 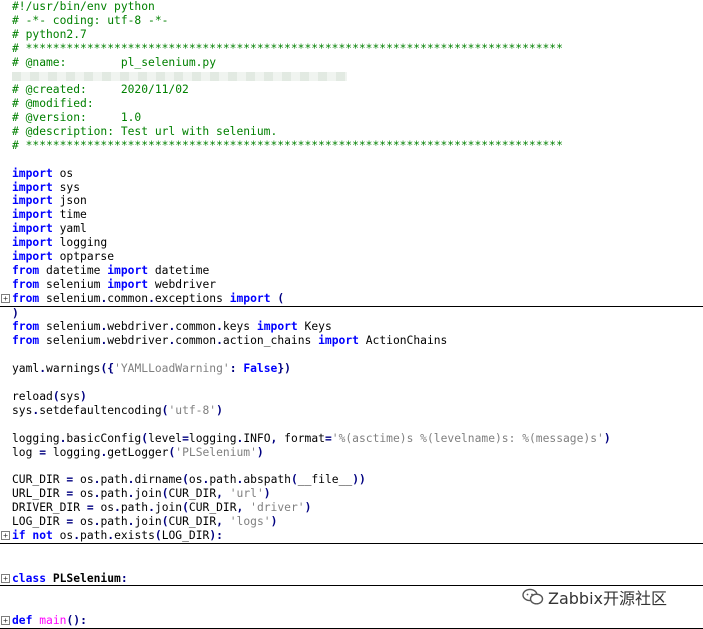 I want to click on code-line: URL_DIR = os.path.join(CUR_DIR, 'url'), so click(x=351, y=494).